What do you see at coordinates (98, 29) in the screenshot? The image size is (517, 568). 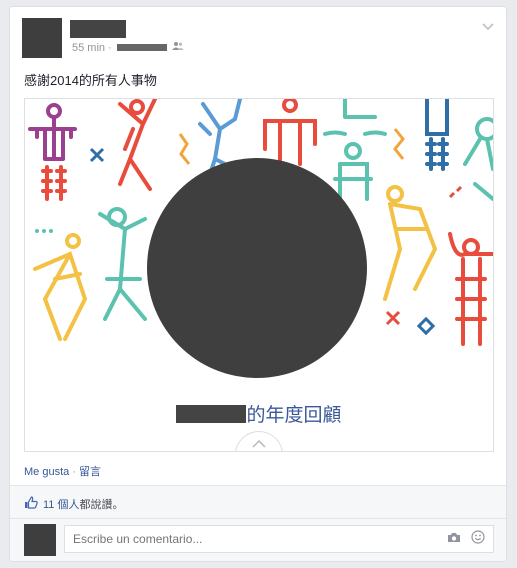 I see `author-name-redacted` at bounding box center [98, 29].